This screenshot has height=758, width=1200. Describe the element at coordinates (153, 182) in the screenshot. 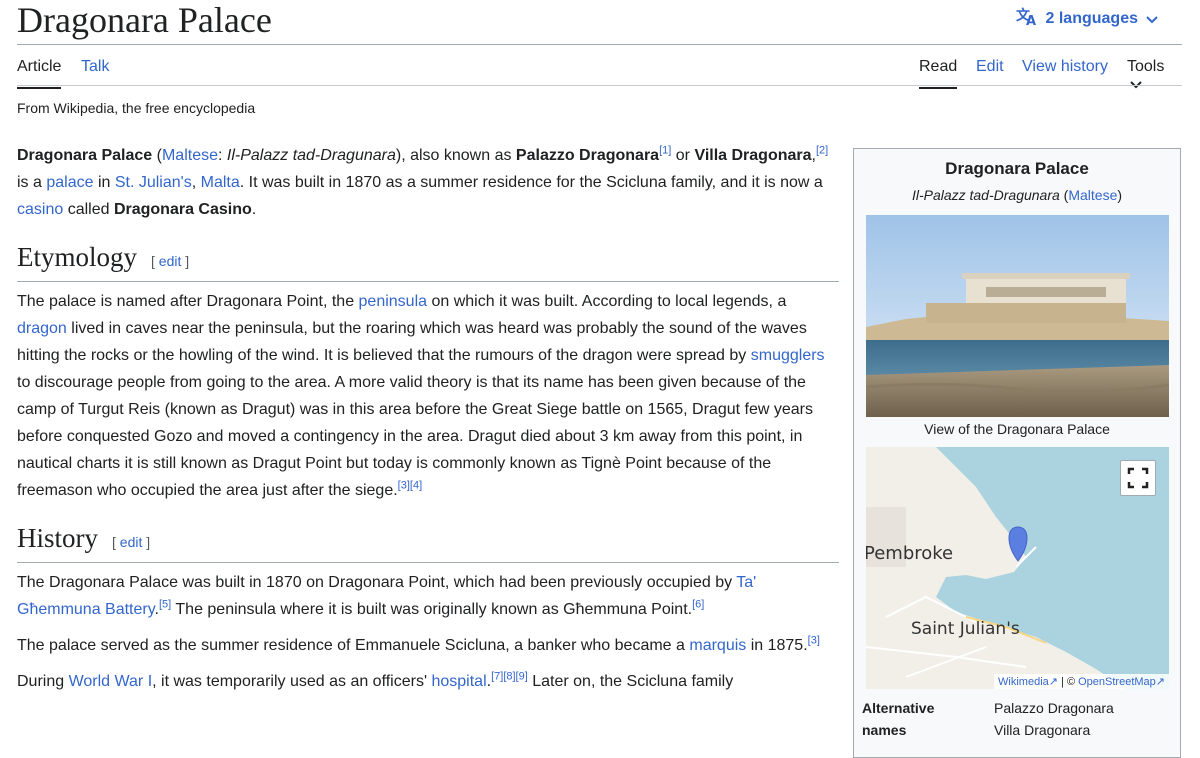

I see `link-st-julians: St. Julian's` at that location.